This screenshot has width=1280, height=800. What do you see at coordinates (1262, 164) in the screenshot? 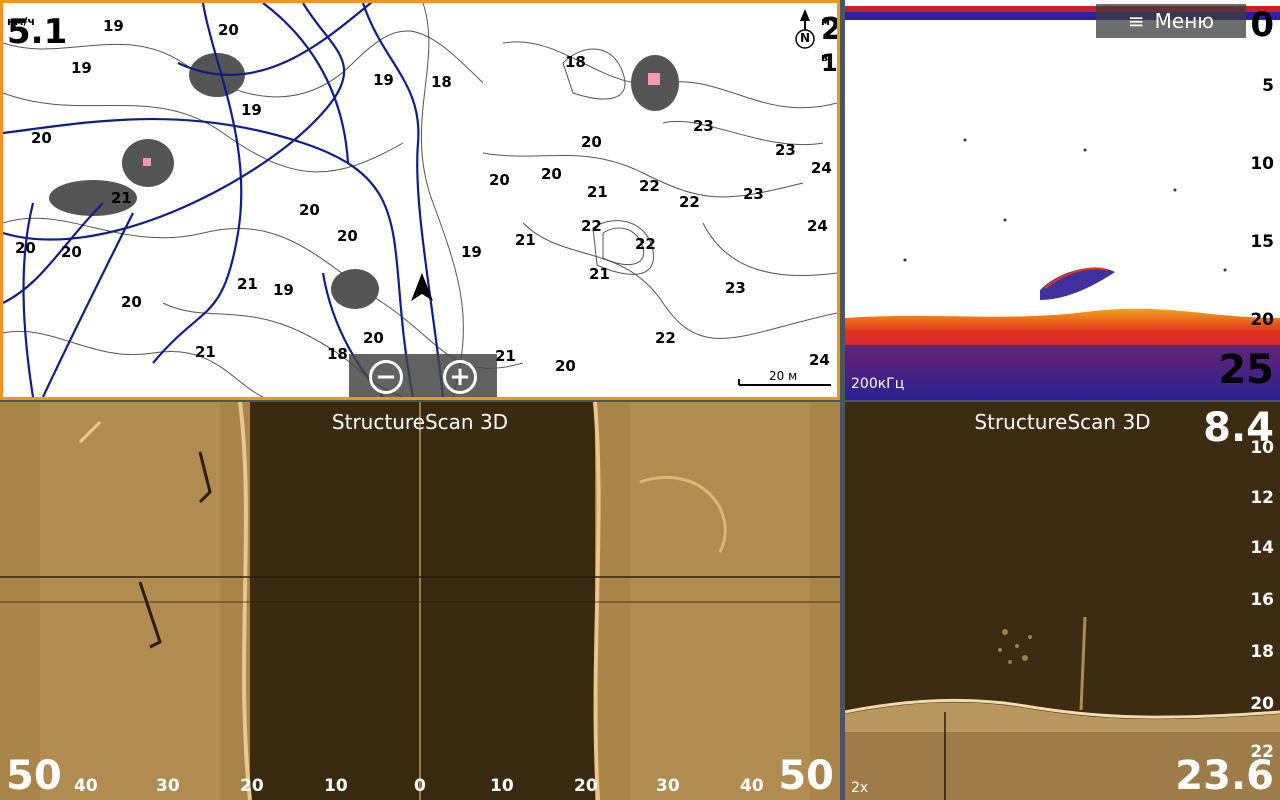
I see `sonar-depth-tick: 10` at bounding box center [1262, 164].